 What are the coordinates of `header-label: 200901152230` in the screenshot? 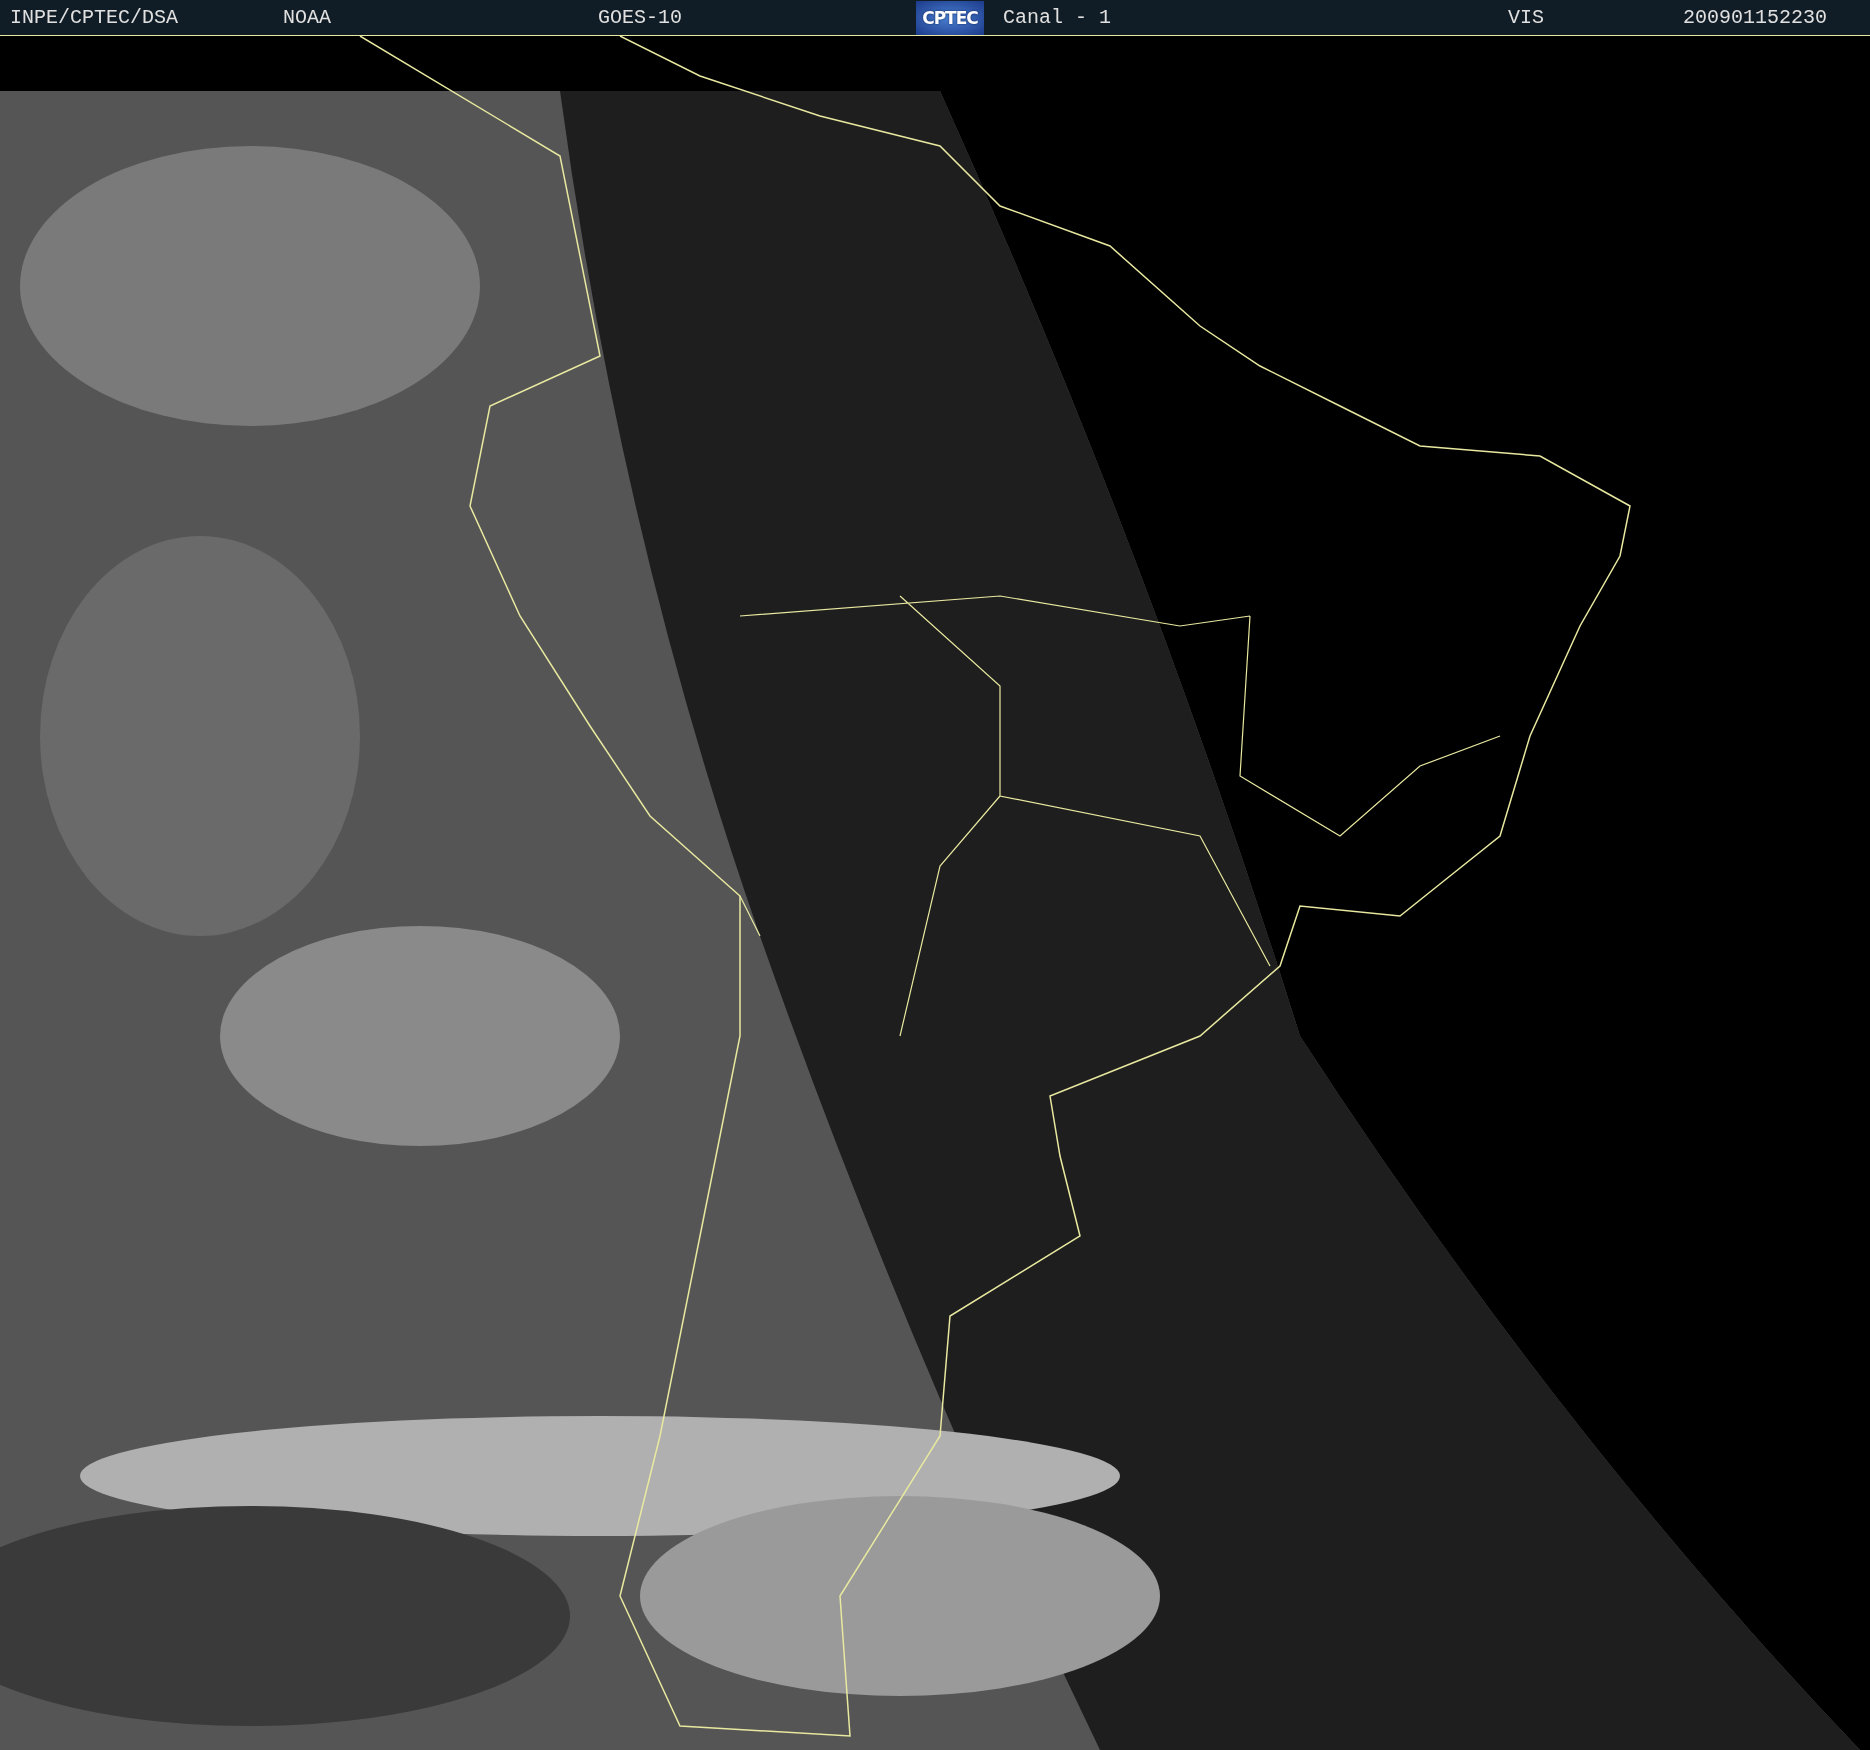 It's located at (1755, 17).